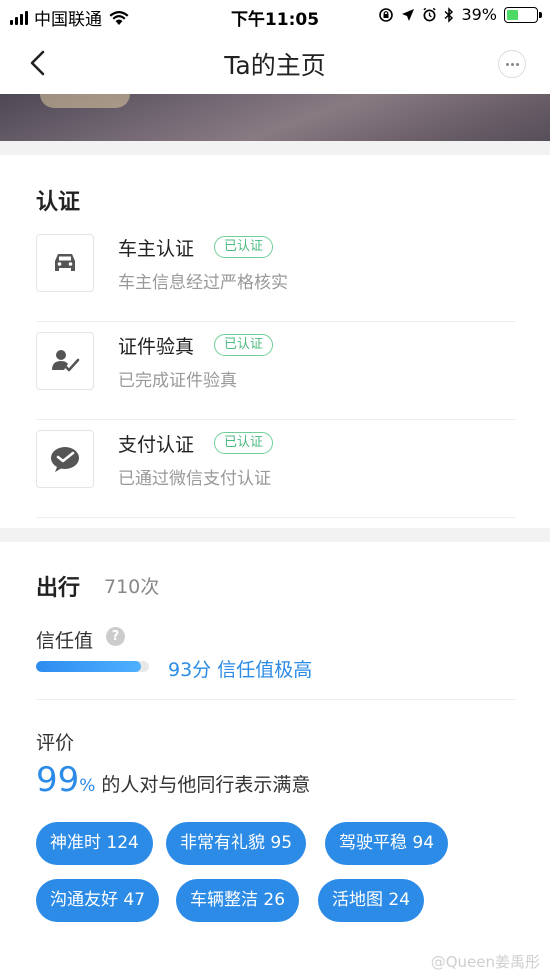  Describe the element at coordinates (58, 780) in the screenshot. I see `satisfaction-percent: 99` at that location.